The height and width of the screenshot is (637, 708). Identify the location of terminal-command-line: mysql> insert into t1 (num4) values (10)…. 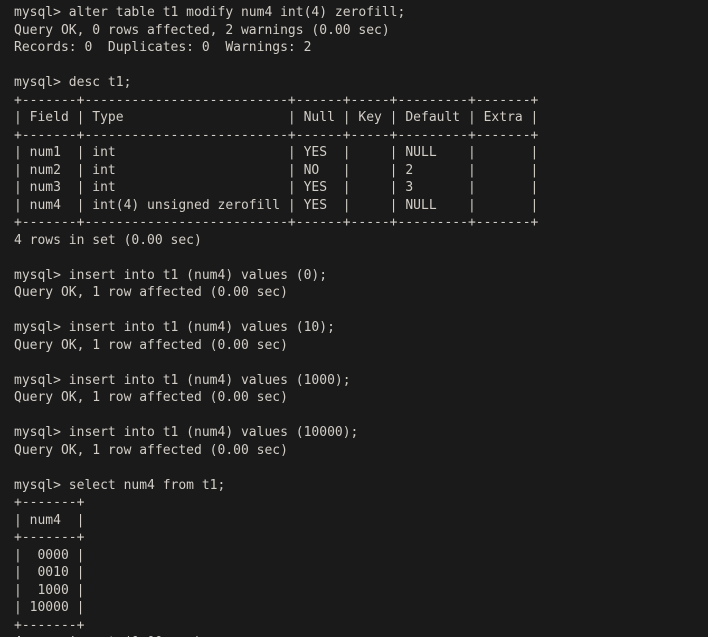
(174, 327).